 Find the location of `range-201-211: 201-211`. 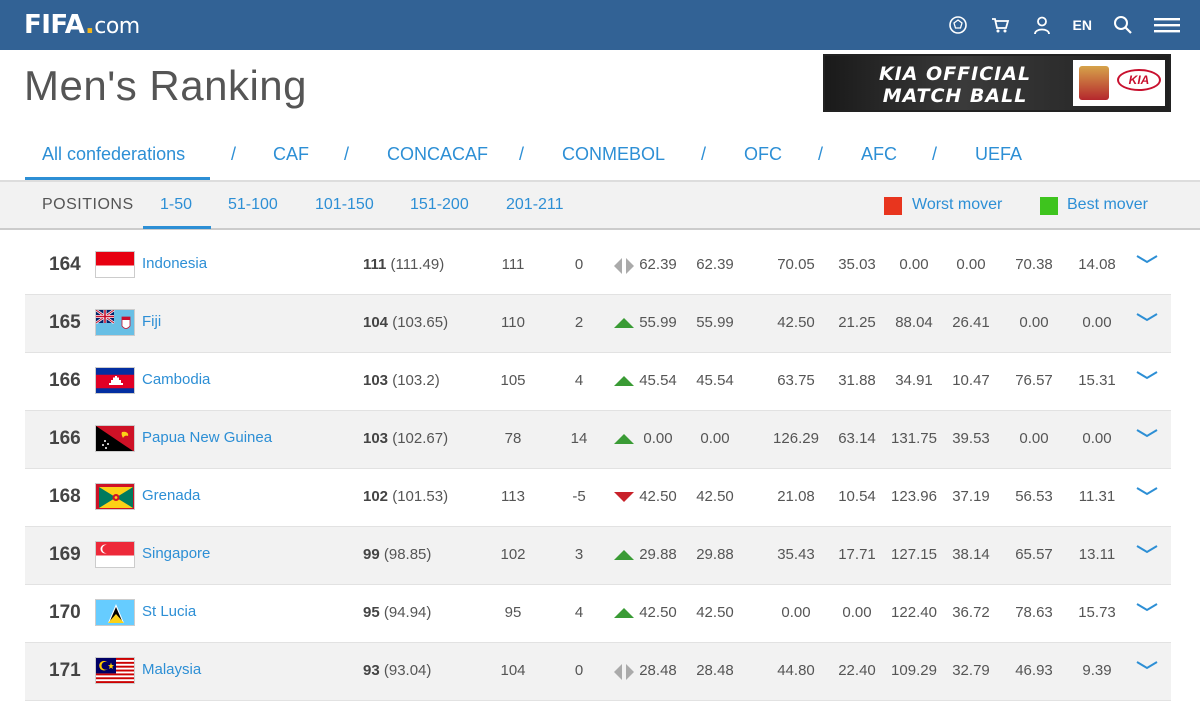

range-201-211: 201-211 is located at coordinates (535, 205).